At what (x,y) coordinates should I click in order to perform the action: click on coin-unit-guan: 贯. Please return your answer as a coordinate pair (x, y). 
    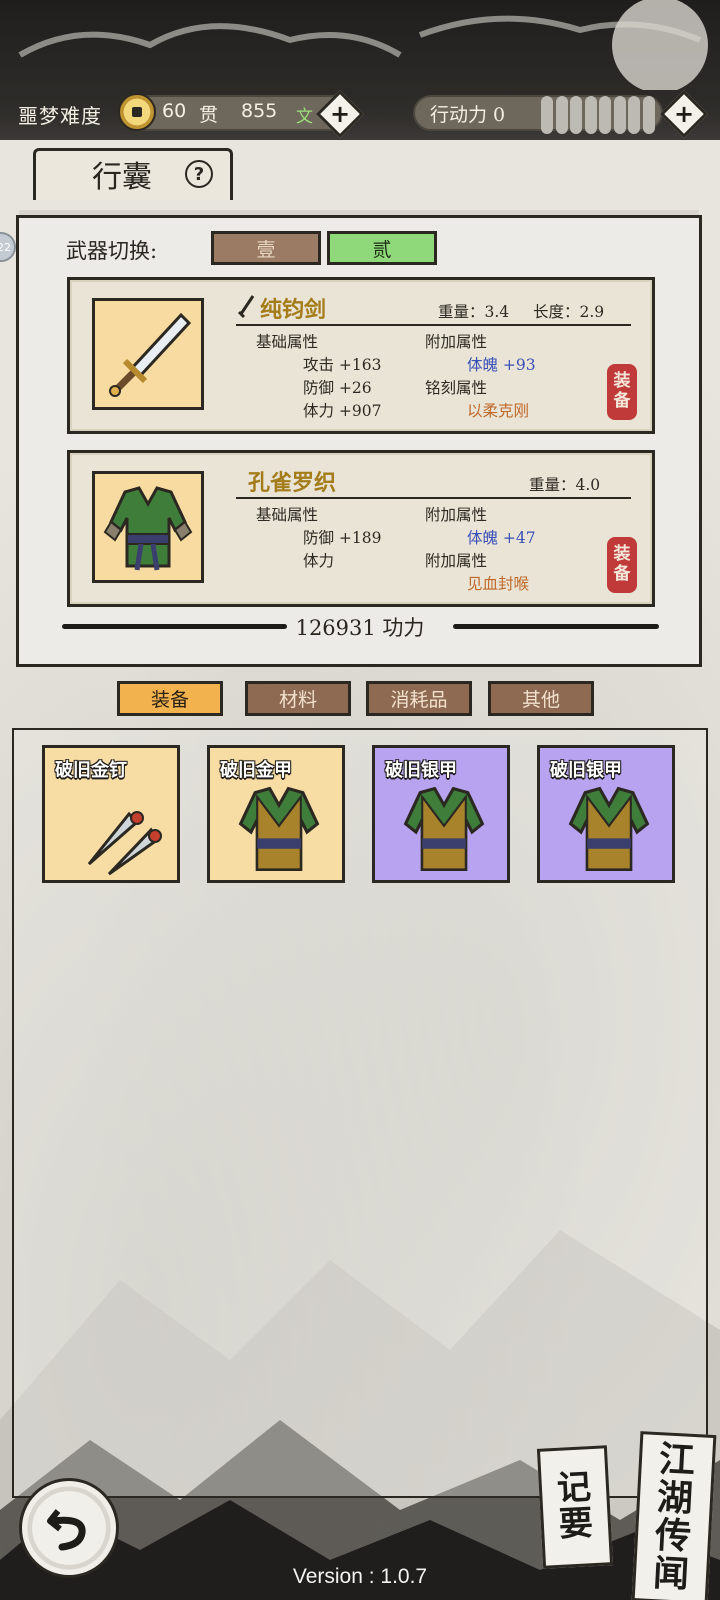
    Looking at the image, I should click on (209, 115).